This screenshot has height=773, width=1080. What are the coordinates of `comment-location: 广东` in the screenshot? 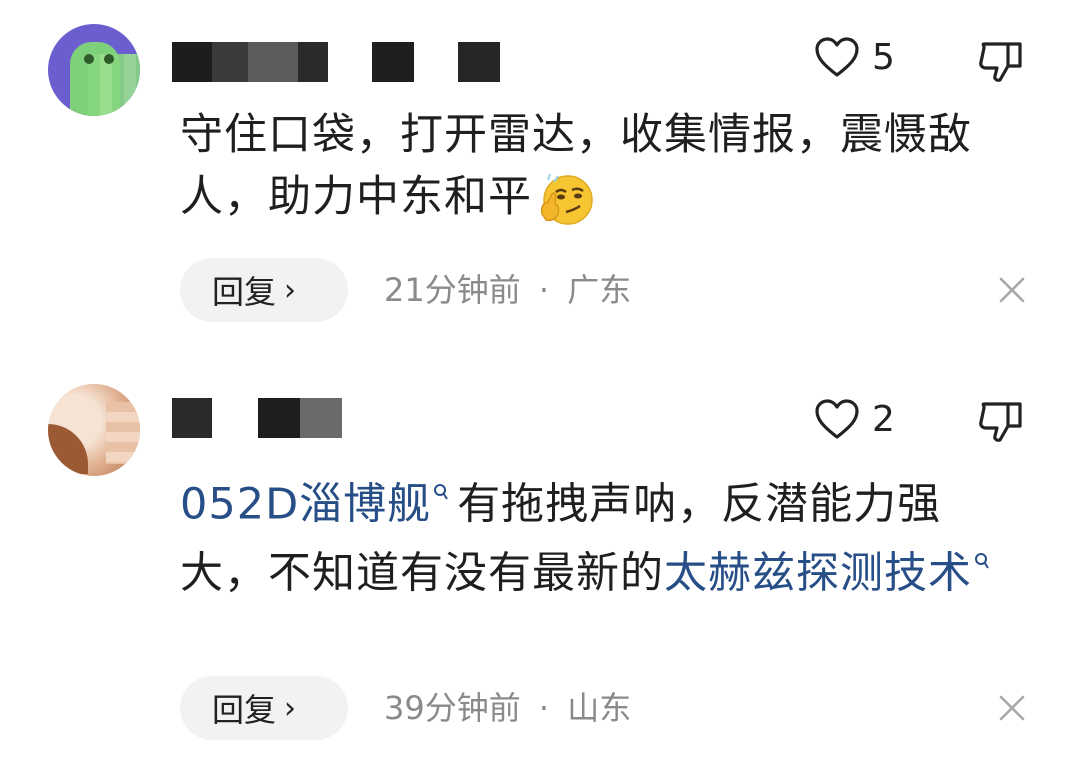 It's located at (599, 290).